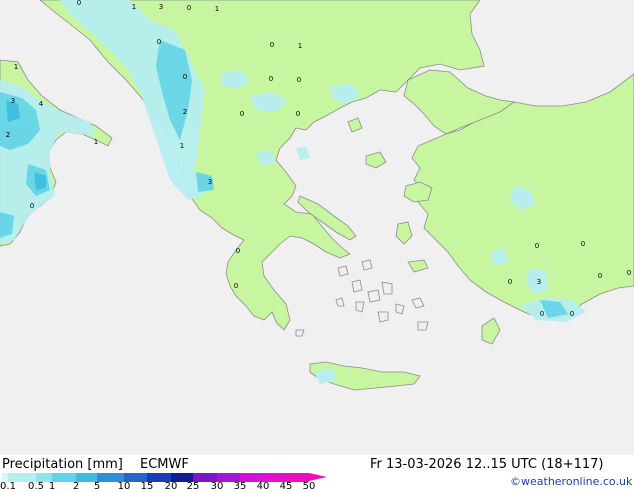  I want to click on legend-tick-label: 20, so click(171, 486).